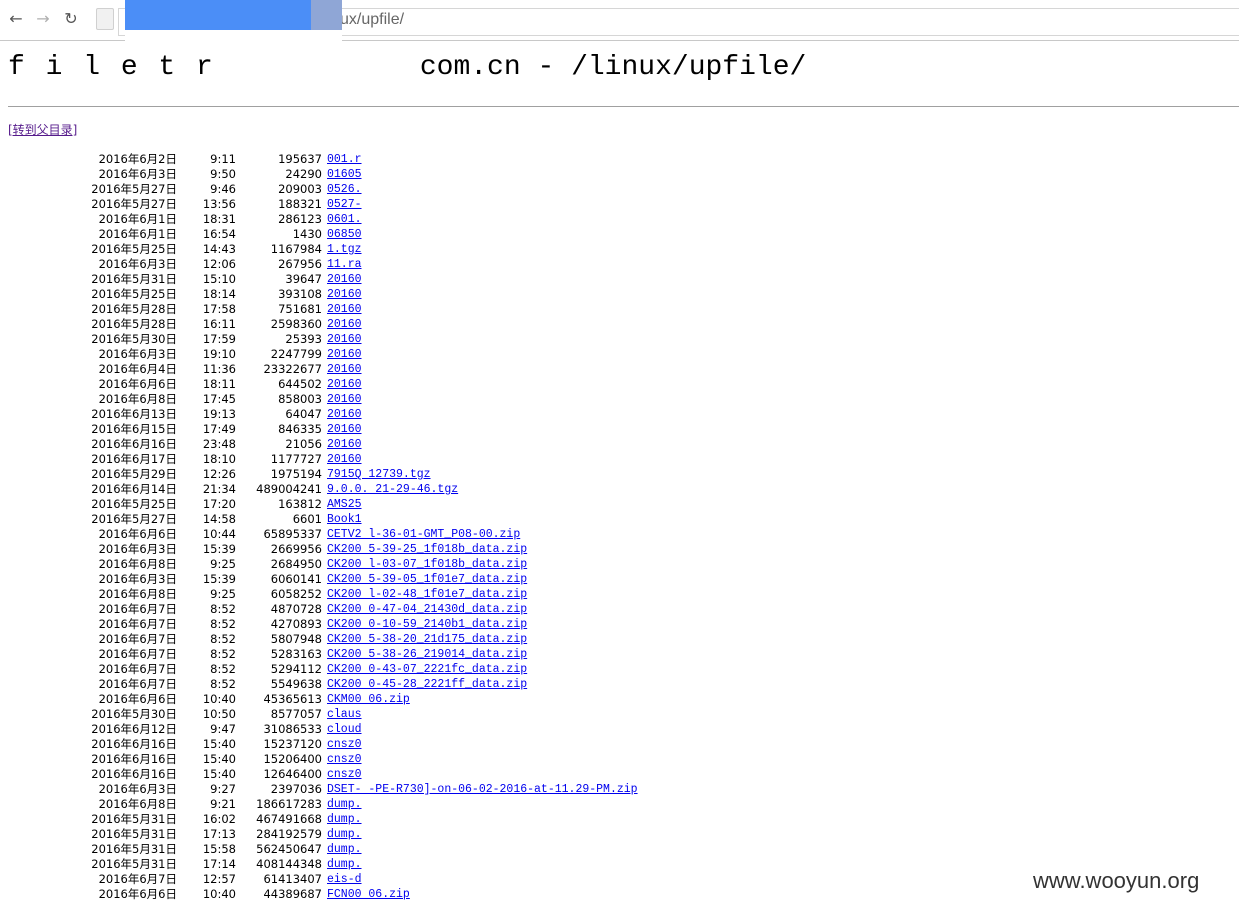 This screenshot has width=1239, height=910. Describe the element at coordinates (137, 369) in the screenshot. I see `file-date: 2016年6月4日` at that location.